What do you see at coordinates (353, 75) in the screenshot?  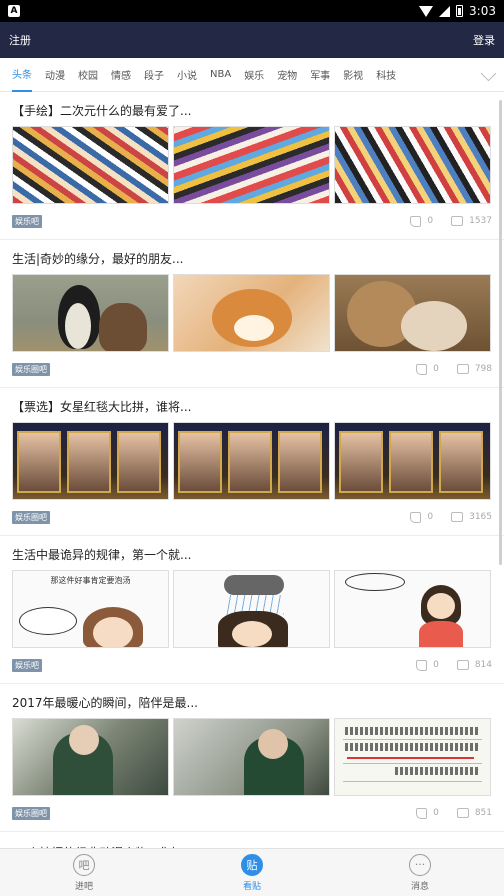 I see `tab-movies: 影视` at bounding box center [353, 75].